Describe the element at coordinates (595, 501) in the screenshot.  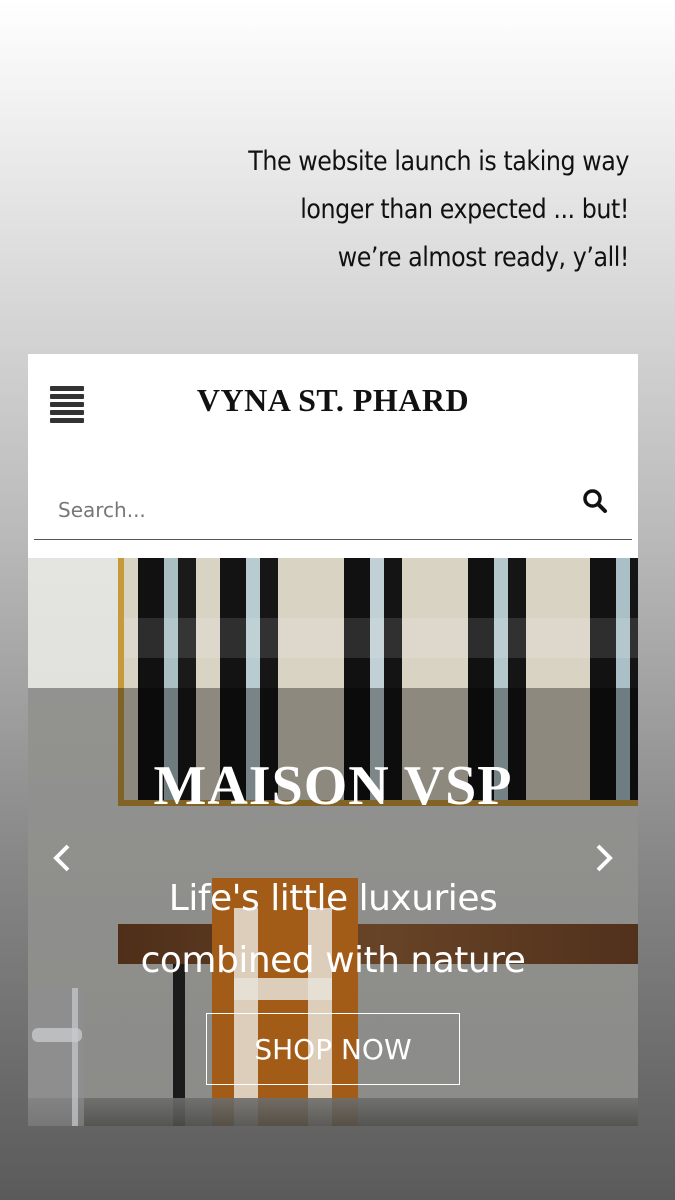
I see `search-icon` at that location.